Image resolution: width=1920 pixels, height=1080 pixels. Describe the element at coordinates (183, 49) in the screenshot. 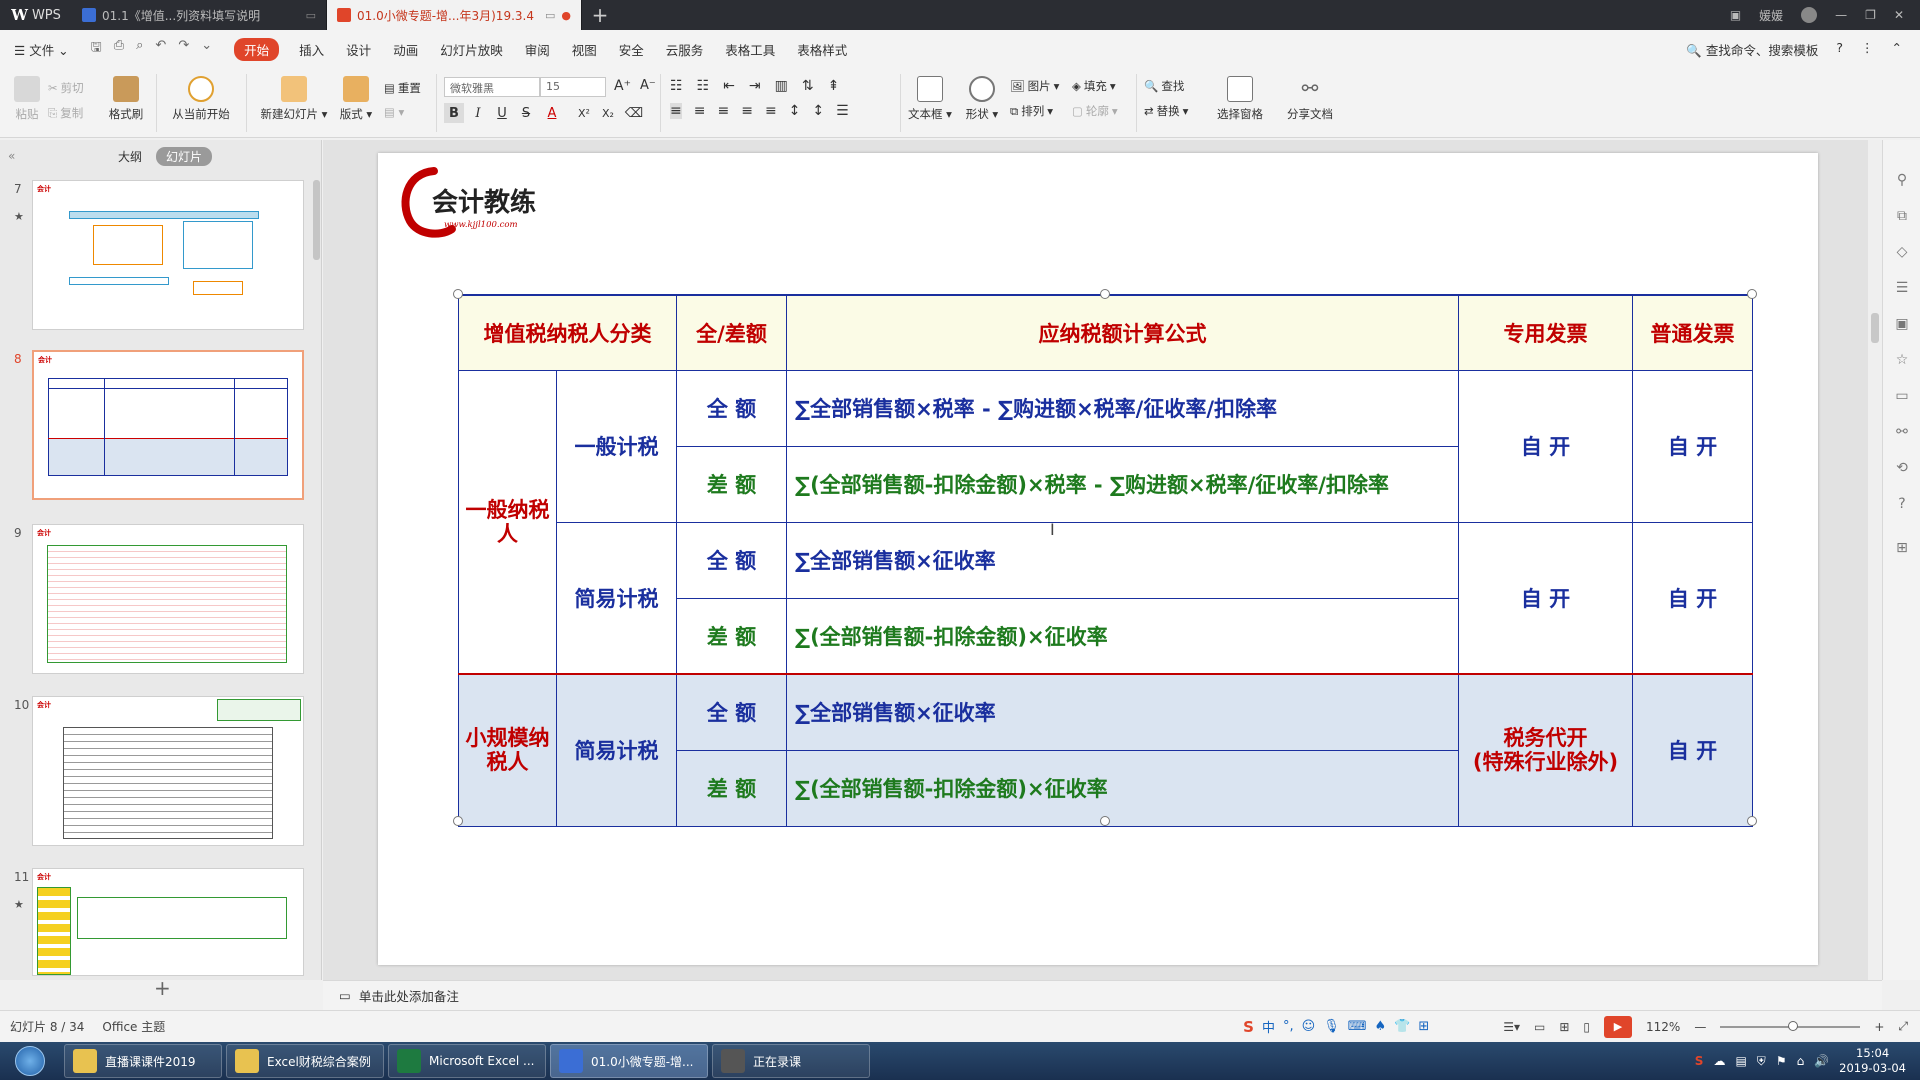

I see `redo-icon: ↷` at that location.